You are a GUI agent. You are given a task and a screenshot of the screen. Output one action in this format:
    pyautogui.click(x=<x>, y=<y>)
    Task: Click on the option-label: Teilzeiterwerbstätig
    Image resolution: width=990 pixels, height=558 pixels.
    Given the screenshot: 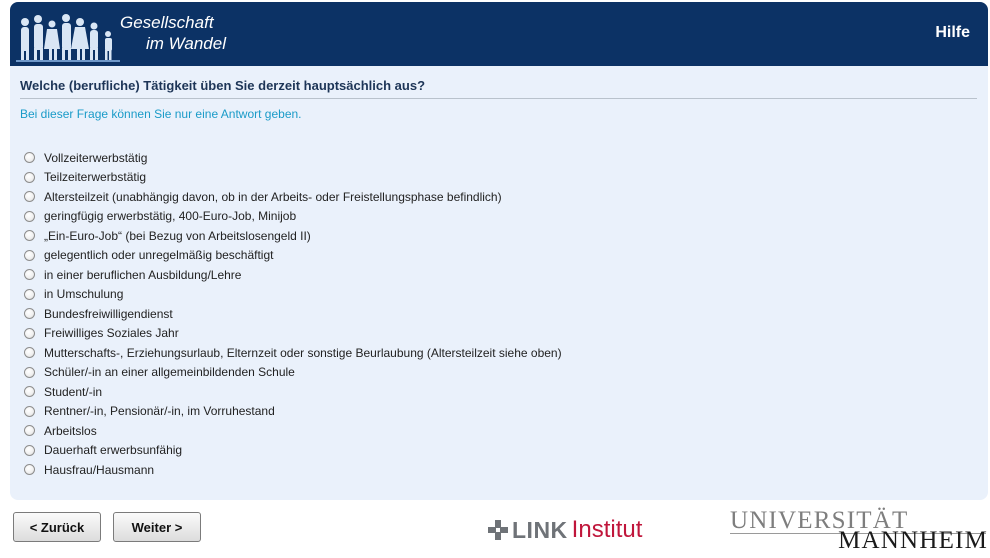 What is the action you would take?
    pyautogui.click(x=95, y=177)
    